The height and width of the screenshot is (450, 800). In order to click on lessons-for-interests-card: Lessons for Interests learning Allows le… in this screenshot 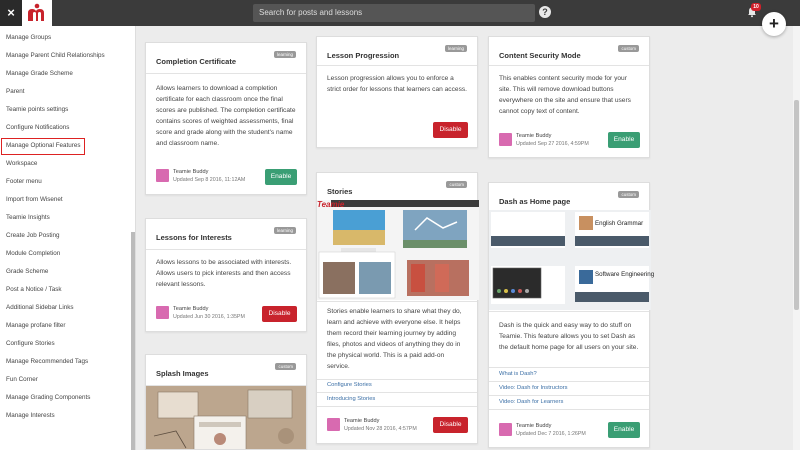, I will do `click(226, 275)`.